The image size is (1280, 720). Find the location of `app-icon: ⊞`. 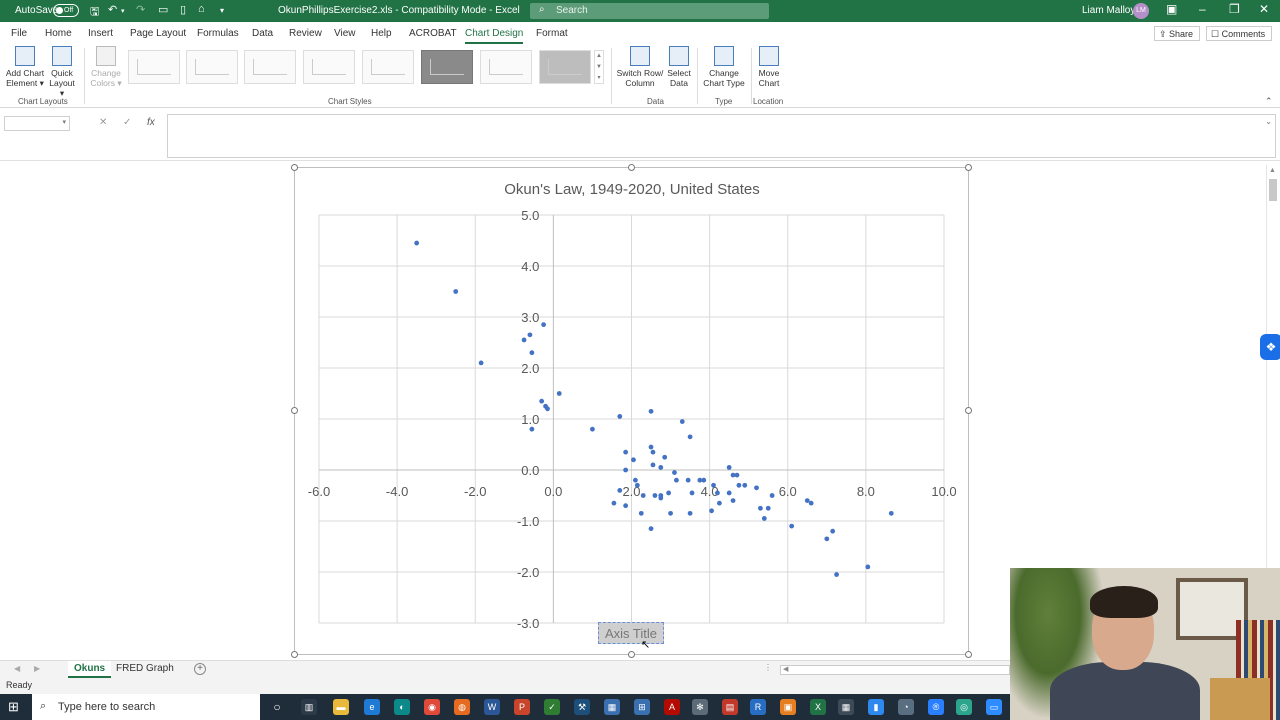

app-icon: ⊞ is located at coordinates (642, 707).